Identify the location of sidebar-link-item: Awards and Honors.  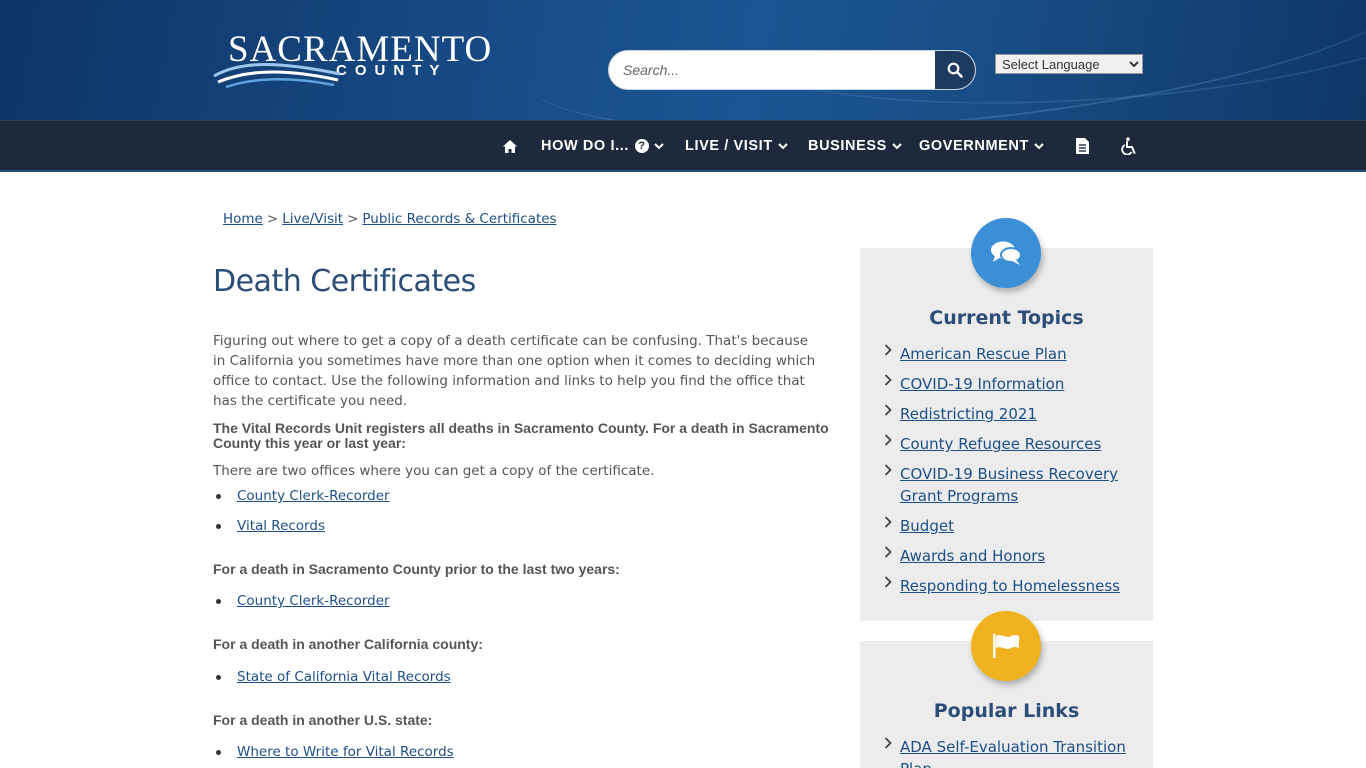
(1009, 556).